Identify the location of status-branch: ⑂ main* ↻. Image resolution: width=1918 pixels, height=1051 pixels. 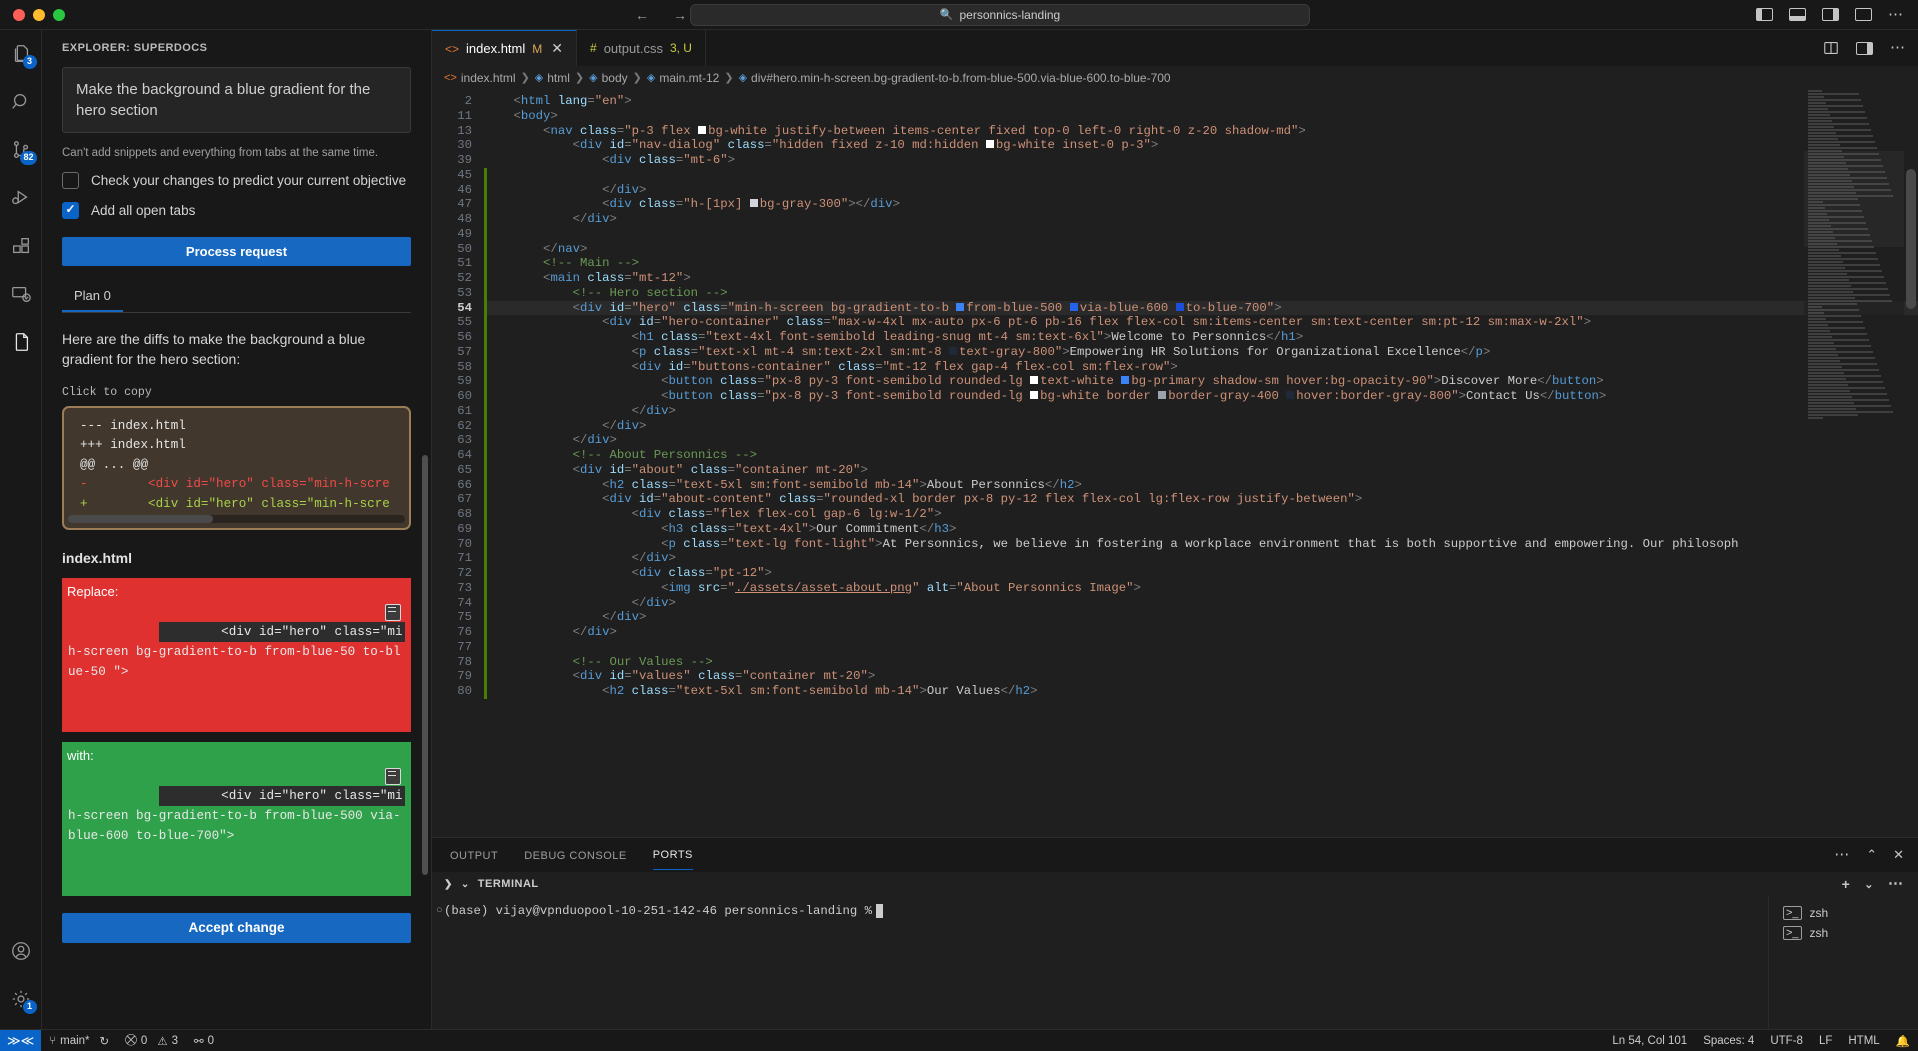
(79, 1040).